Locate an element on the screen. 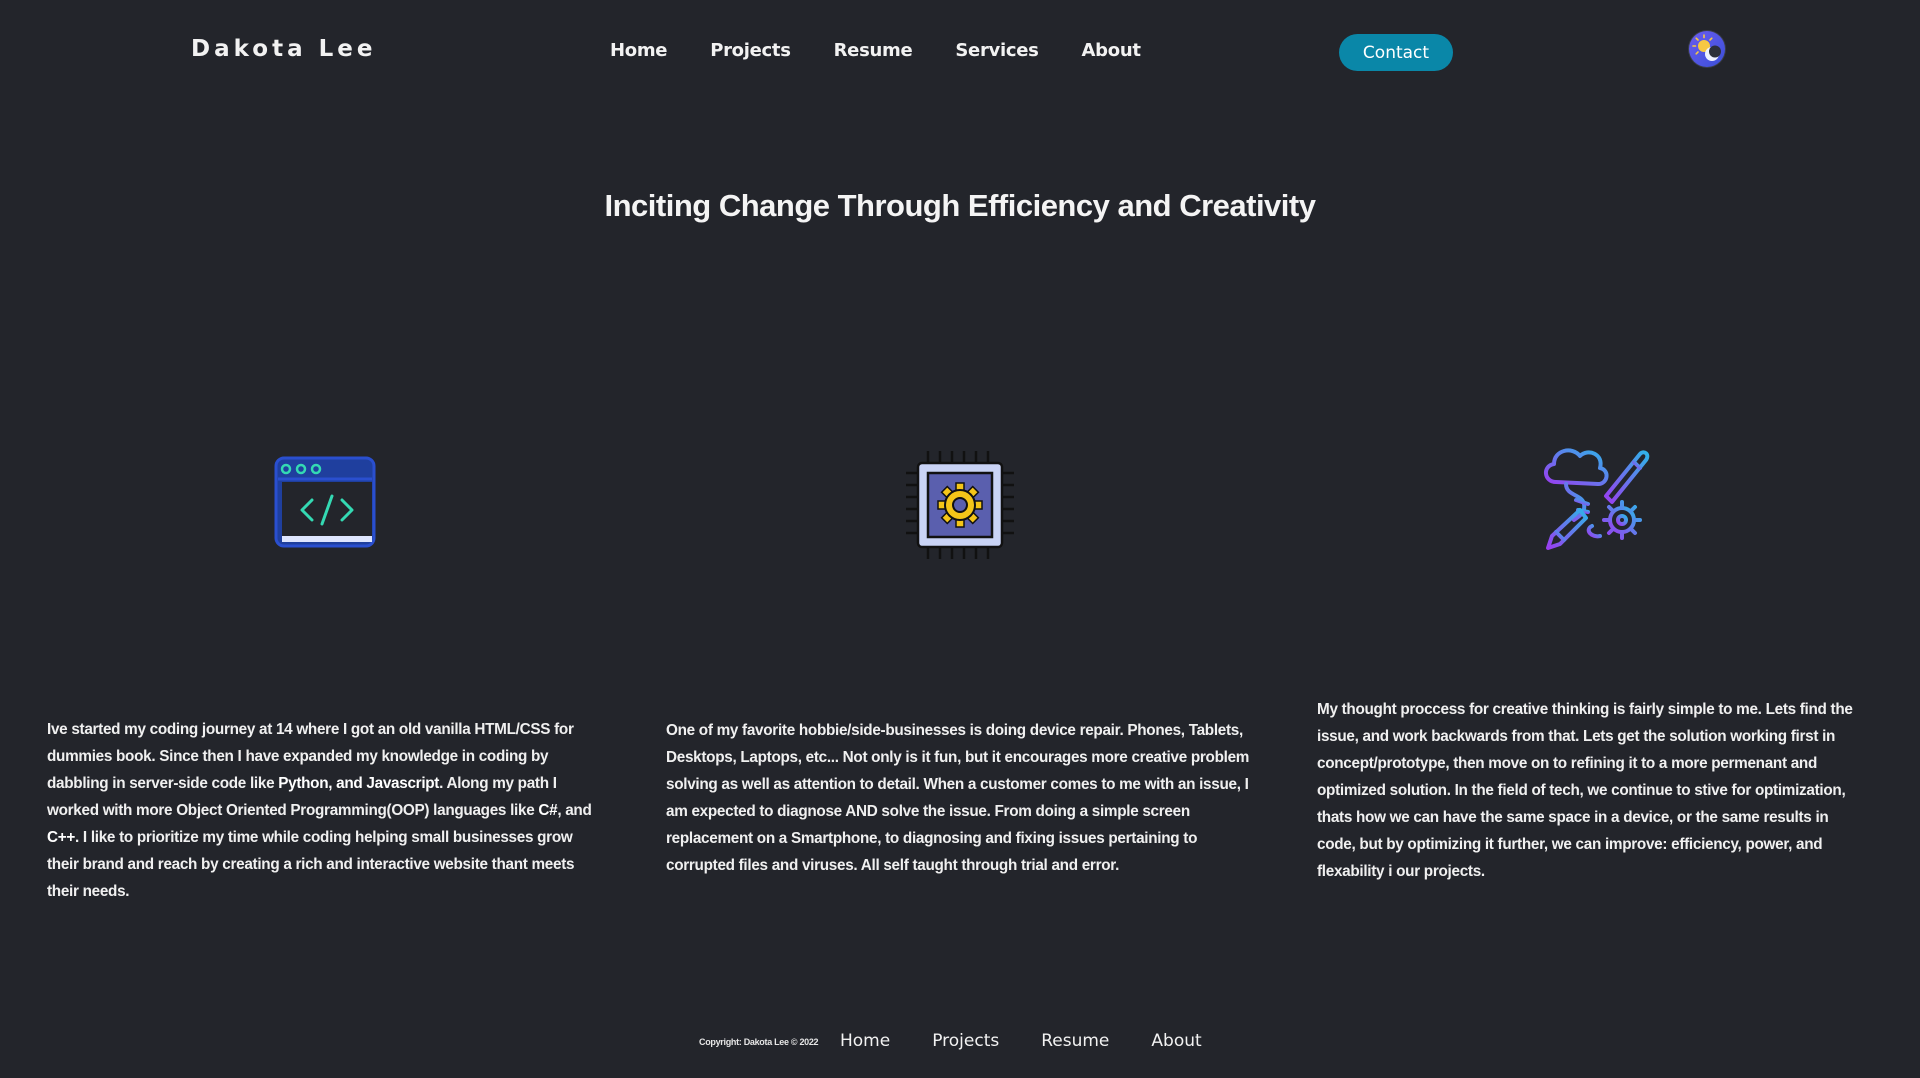  nav-about-link: About is located at coordinates (1111, 50).